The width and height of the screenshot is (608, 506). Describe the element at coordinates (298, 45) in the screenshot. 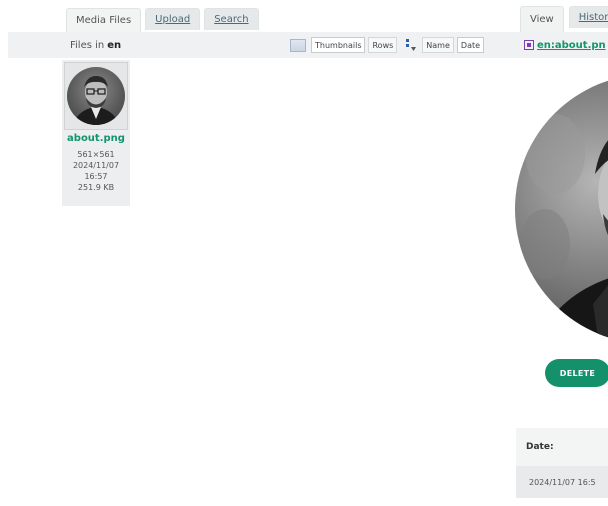

I see `thumbnails-icon` at that location.